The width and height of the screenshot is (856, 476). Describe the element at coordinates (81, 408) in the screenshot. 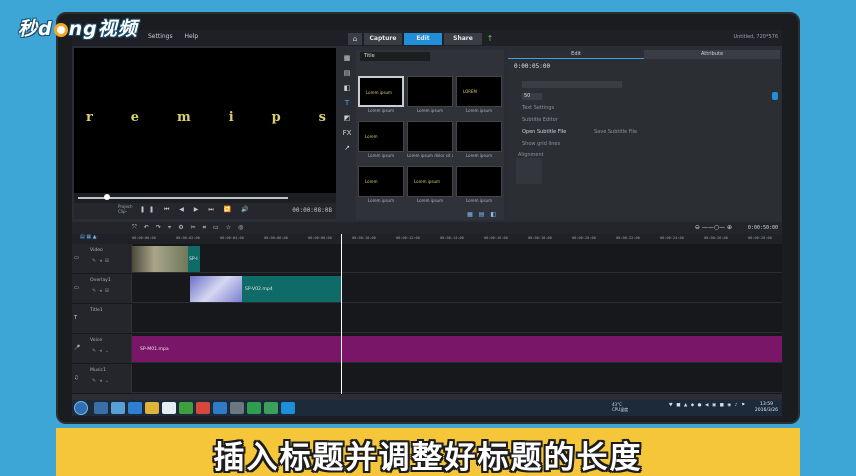

I see `start-button` at that location.